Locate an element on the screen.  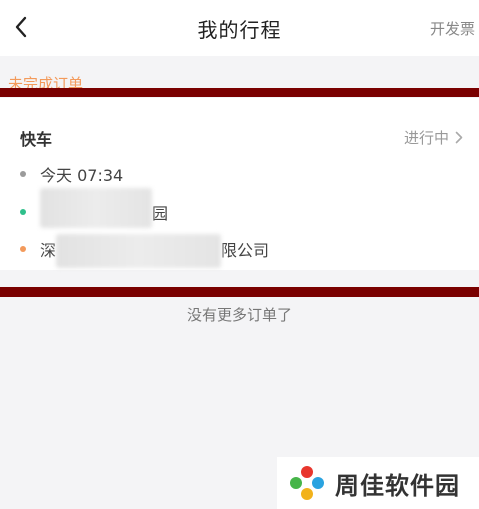
start-dot is located at coordinates (23, 212).